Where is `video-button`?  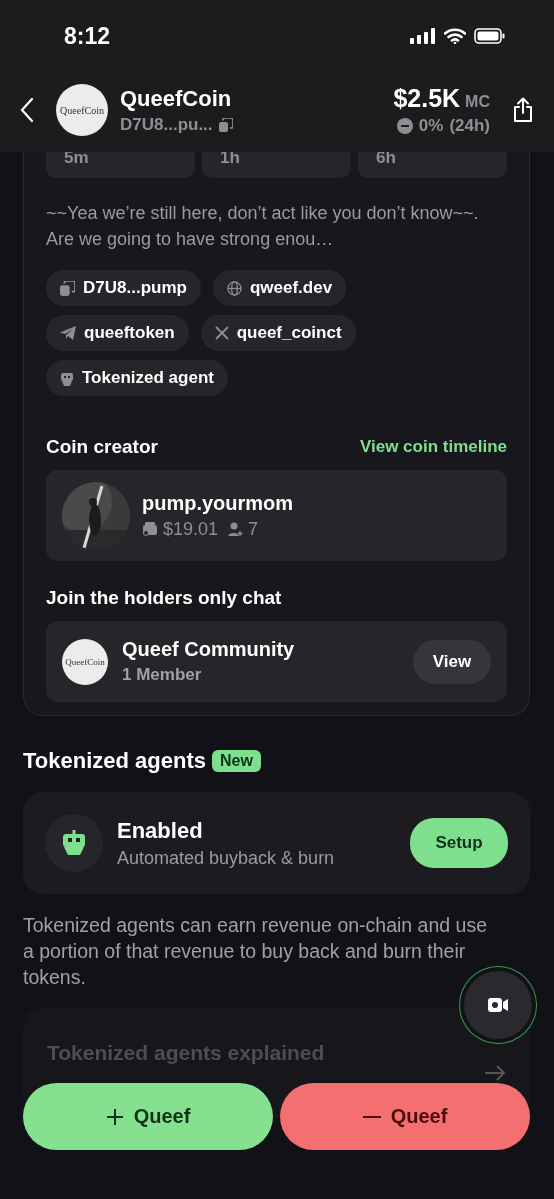
video-button is located at coordinates (498, 1005).